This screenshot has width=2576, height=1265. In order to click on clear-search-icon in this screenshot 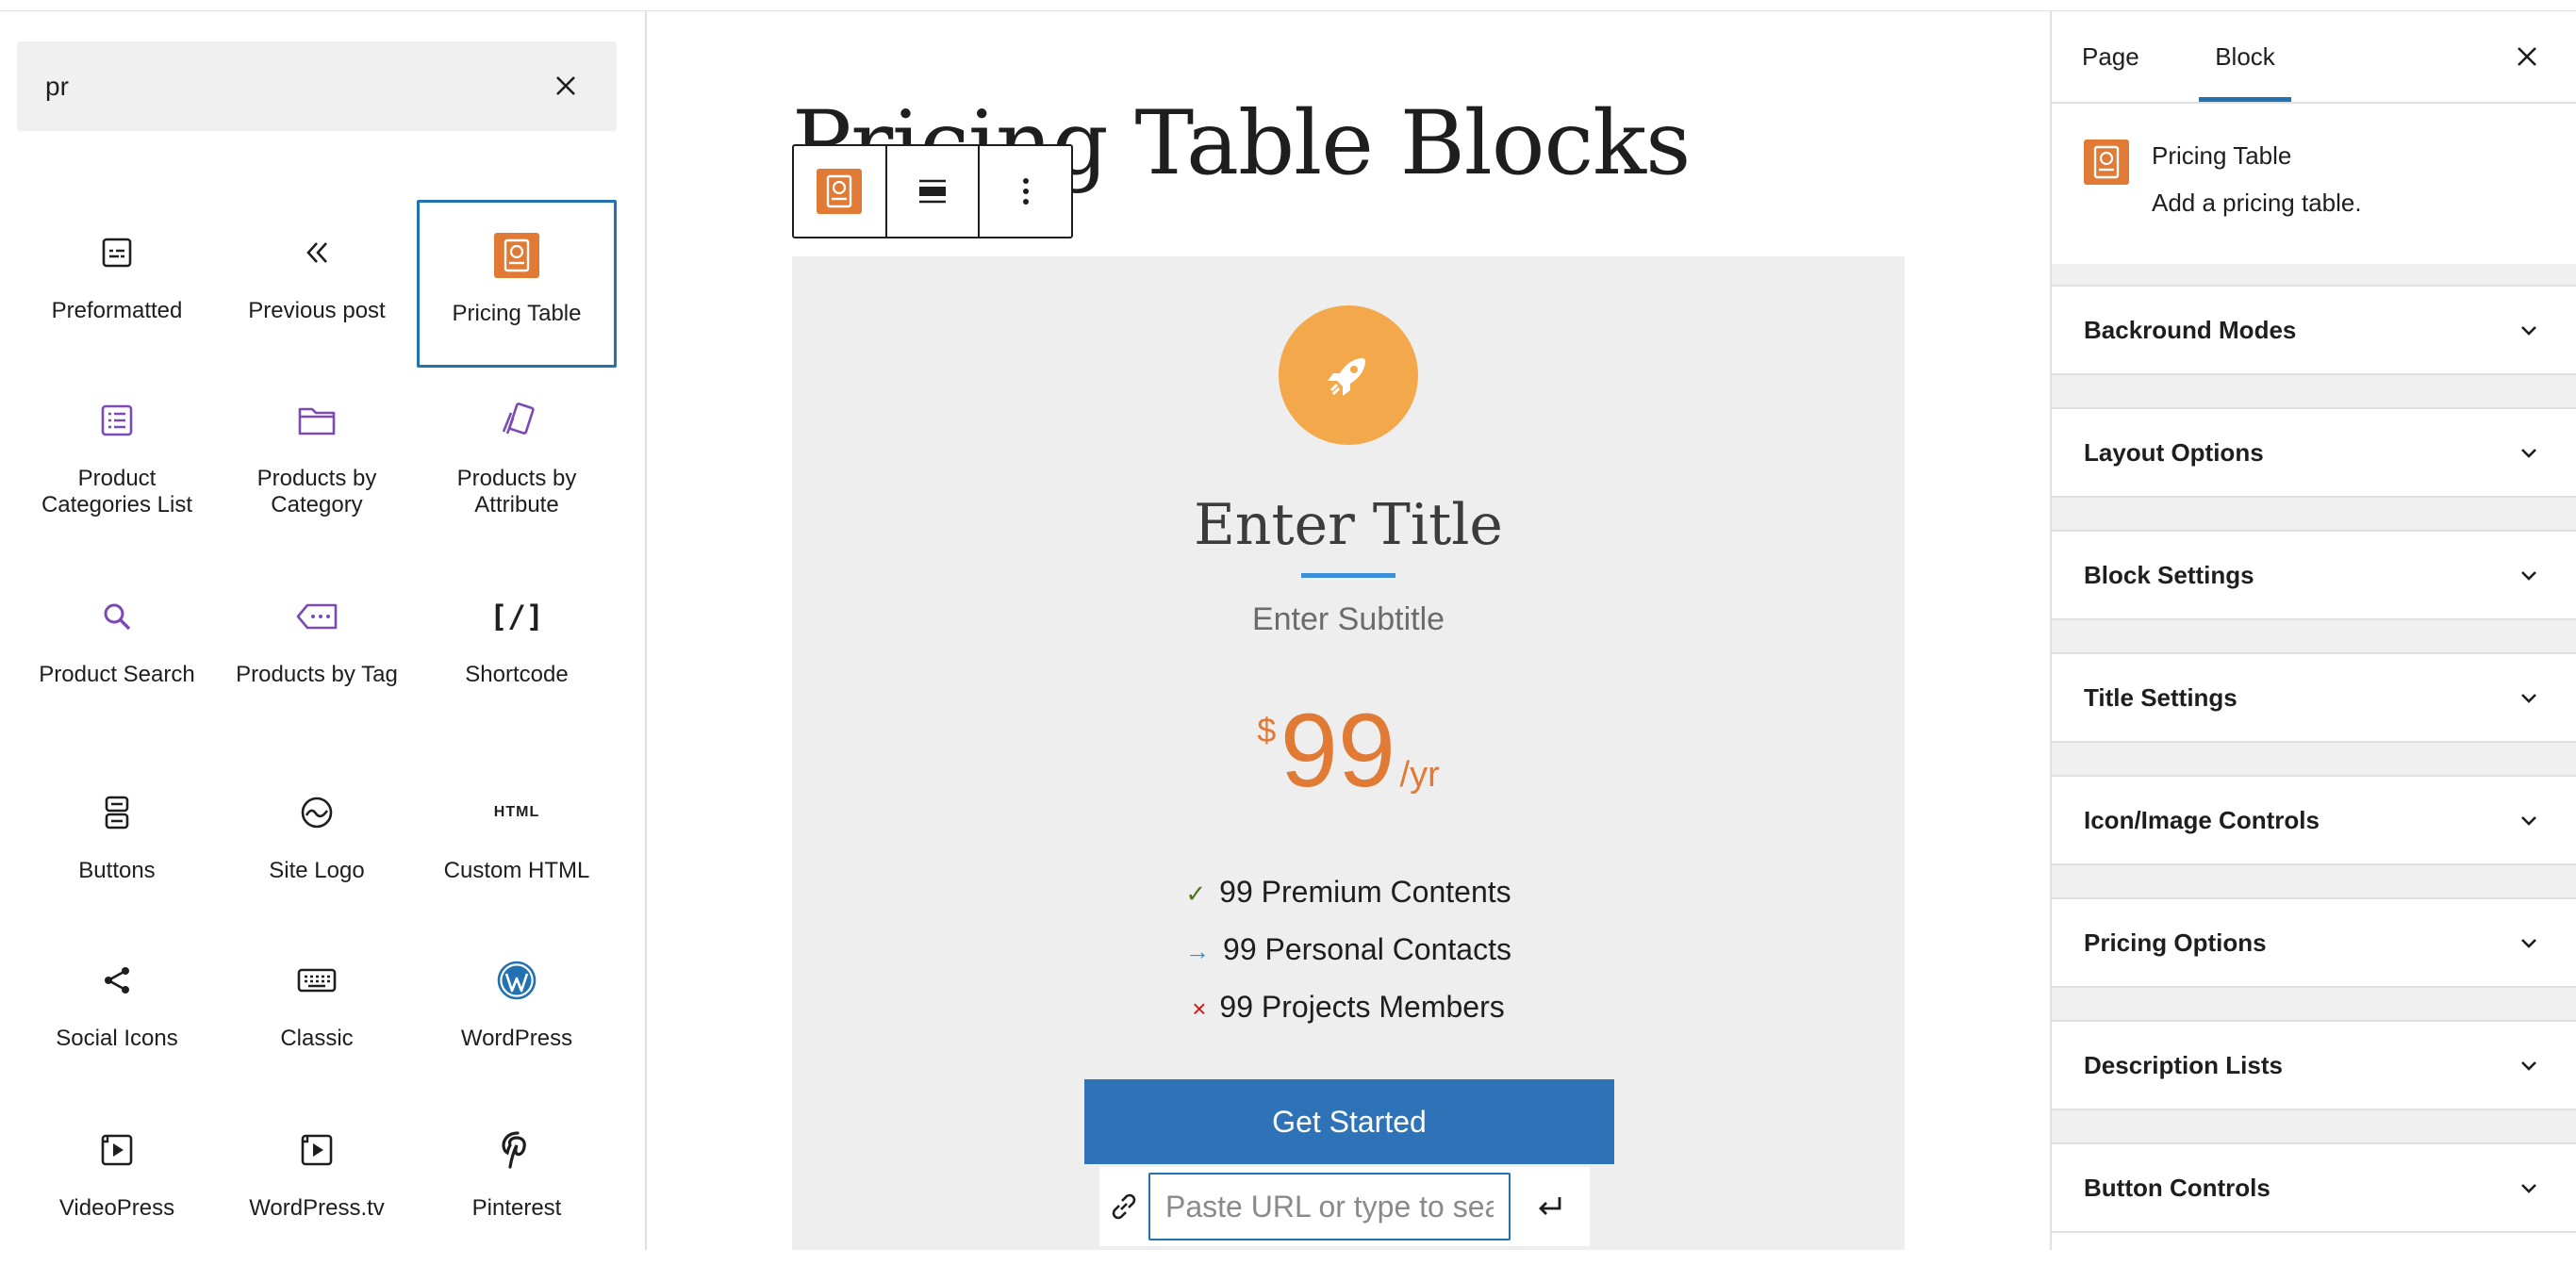, I will do `click(566, 86)`.